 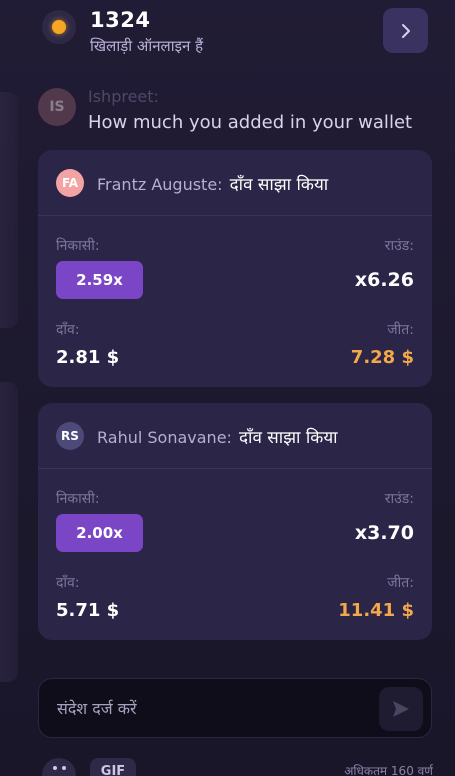 I want to click on message-composer, so click(x=235, y=708).